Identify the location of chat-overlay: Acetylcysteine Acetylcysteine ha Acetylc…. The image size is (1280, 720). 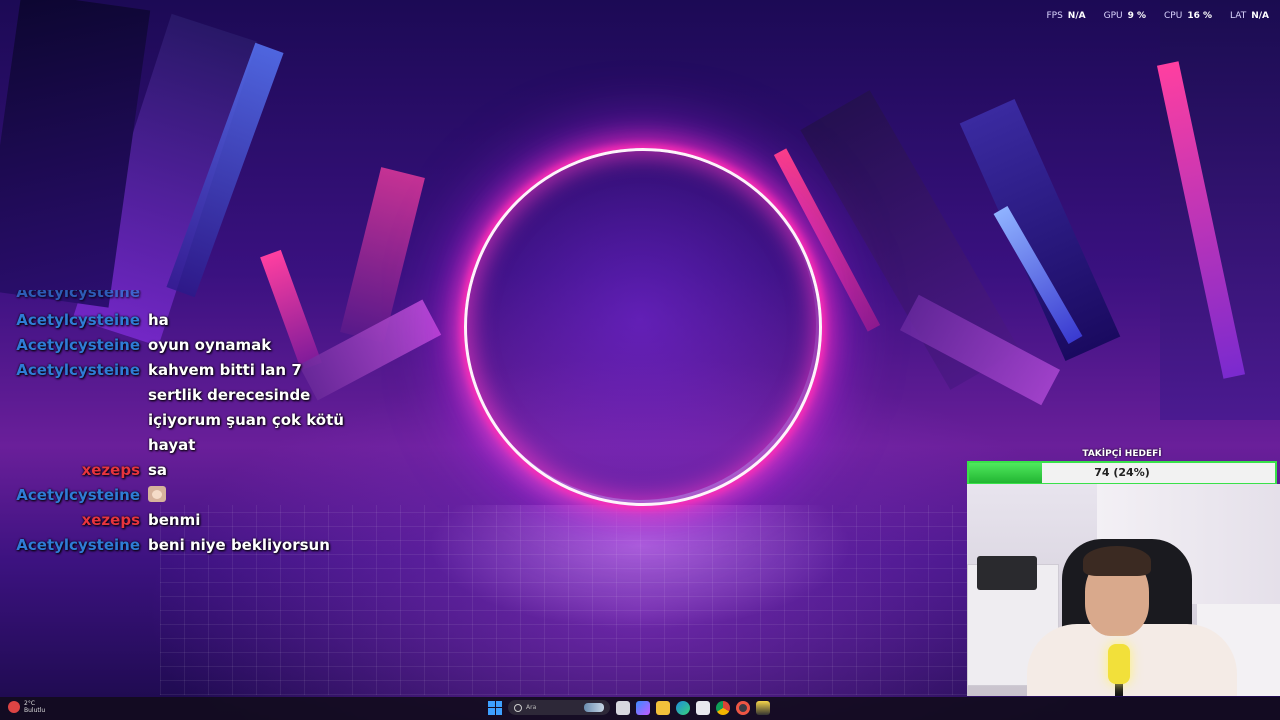
(180, 424).